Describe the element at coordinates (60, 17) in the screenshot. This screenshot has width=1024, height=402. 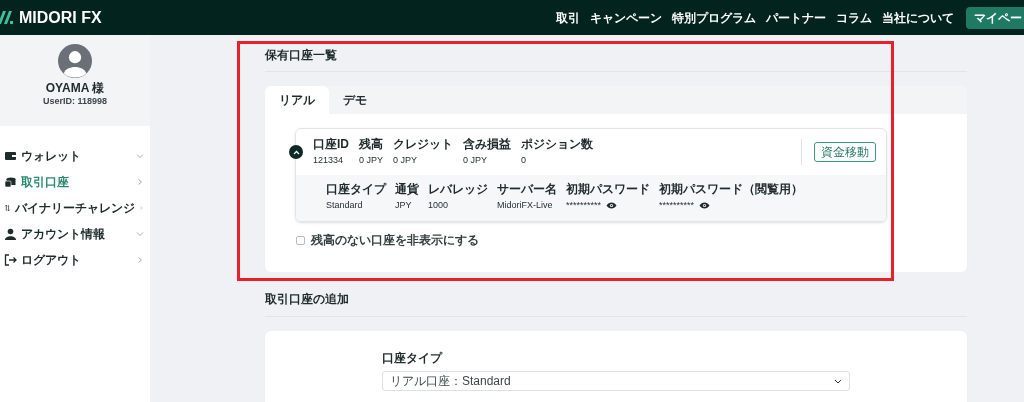
I see `logo-text: MIDORI FX` at that location.